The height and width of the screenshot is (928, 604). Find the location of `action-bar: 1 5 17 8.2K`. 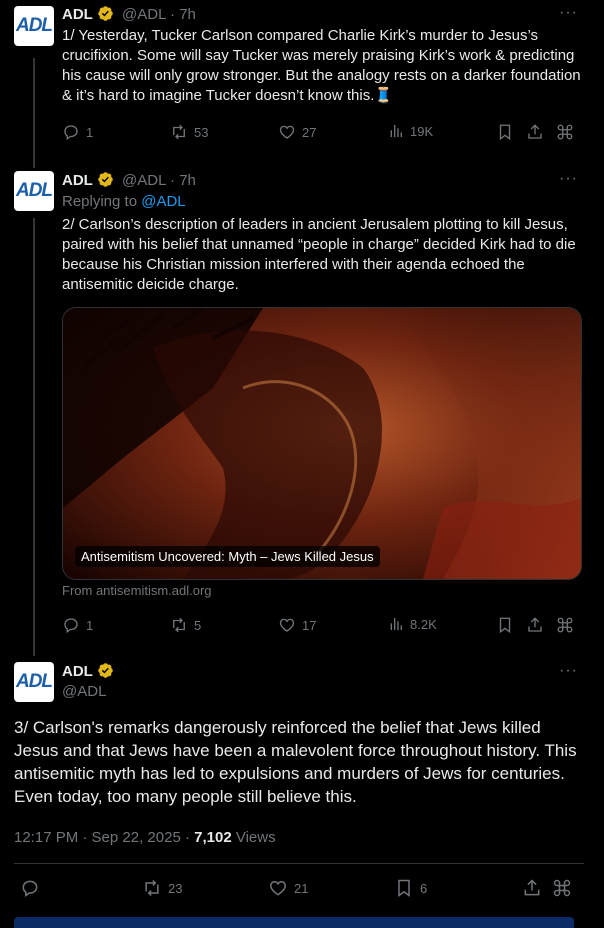

action-bar: 1 5 17 8.2K is located at coordinates (322, 626).